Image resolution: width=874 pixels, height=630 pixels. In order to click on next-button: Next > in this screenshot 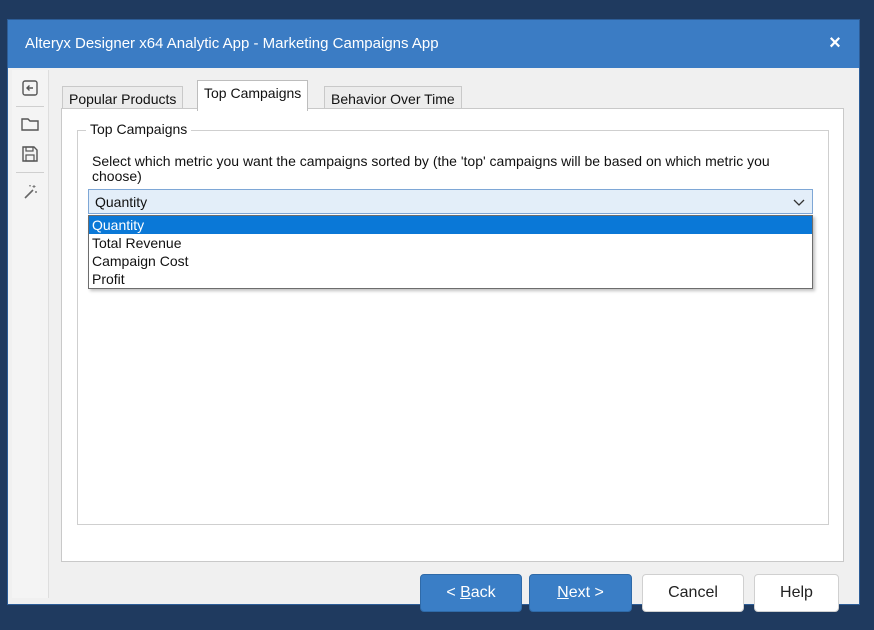, I will do `click(580, 593)`.